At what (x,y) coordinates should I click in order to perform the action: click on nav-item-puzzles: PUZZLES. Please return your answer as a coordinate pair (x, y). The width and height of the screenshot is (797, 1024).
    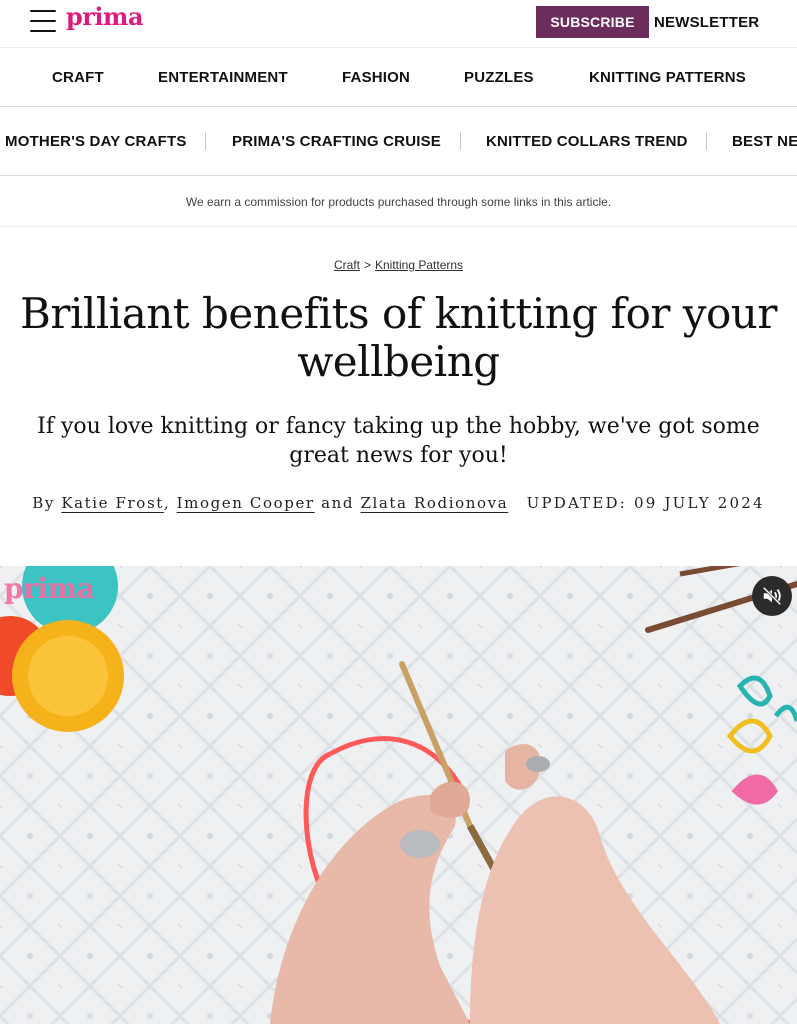
    Looking at the image, I should click on (499, 77).